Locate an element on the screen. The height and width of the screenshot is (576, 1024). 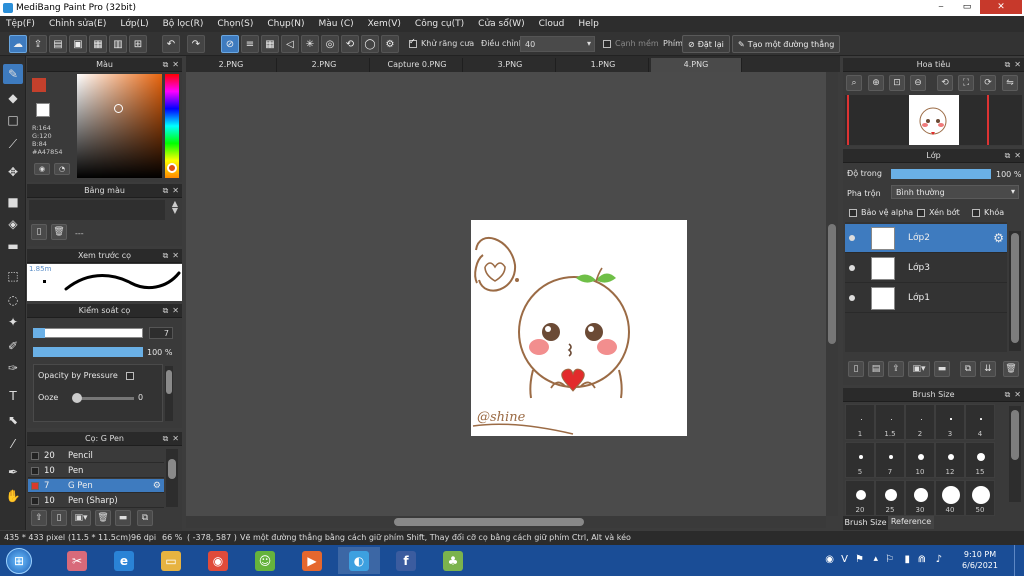
menu-filter: Bộ lọc(R) is located at coordinates (183, 24).